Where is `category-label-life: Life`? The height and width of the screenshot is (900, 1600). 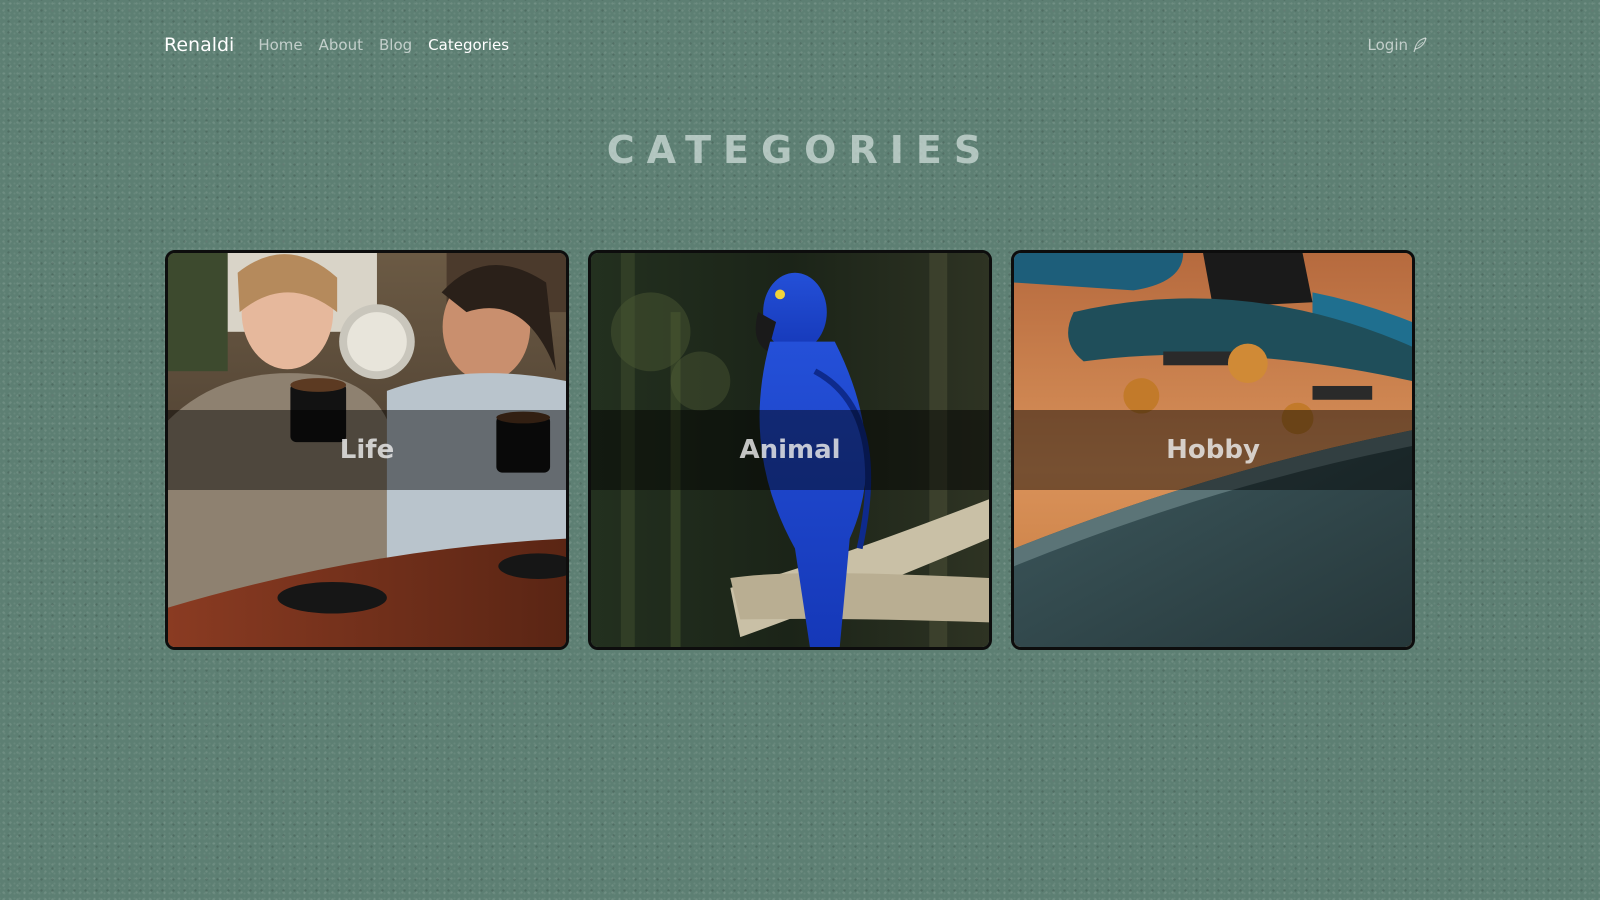
category-label-life: Life is located at coordinates (367, 450).